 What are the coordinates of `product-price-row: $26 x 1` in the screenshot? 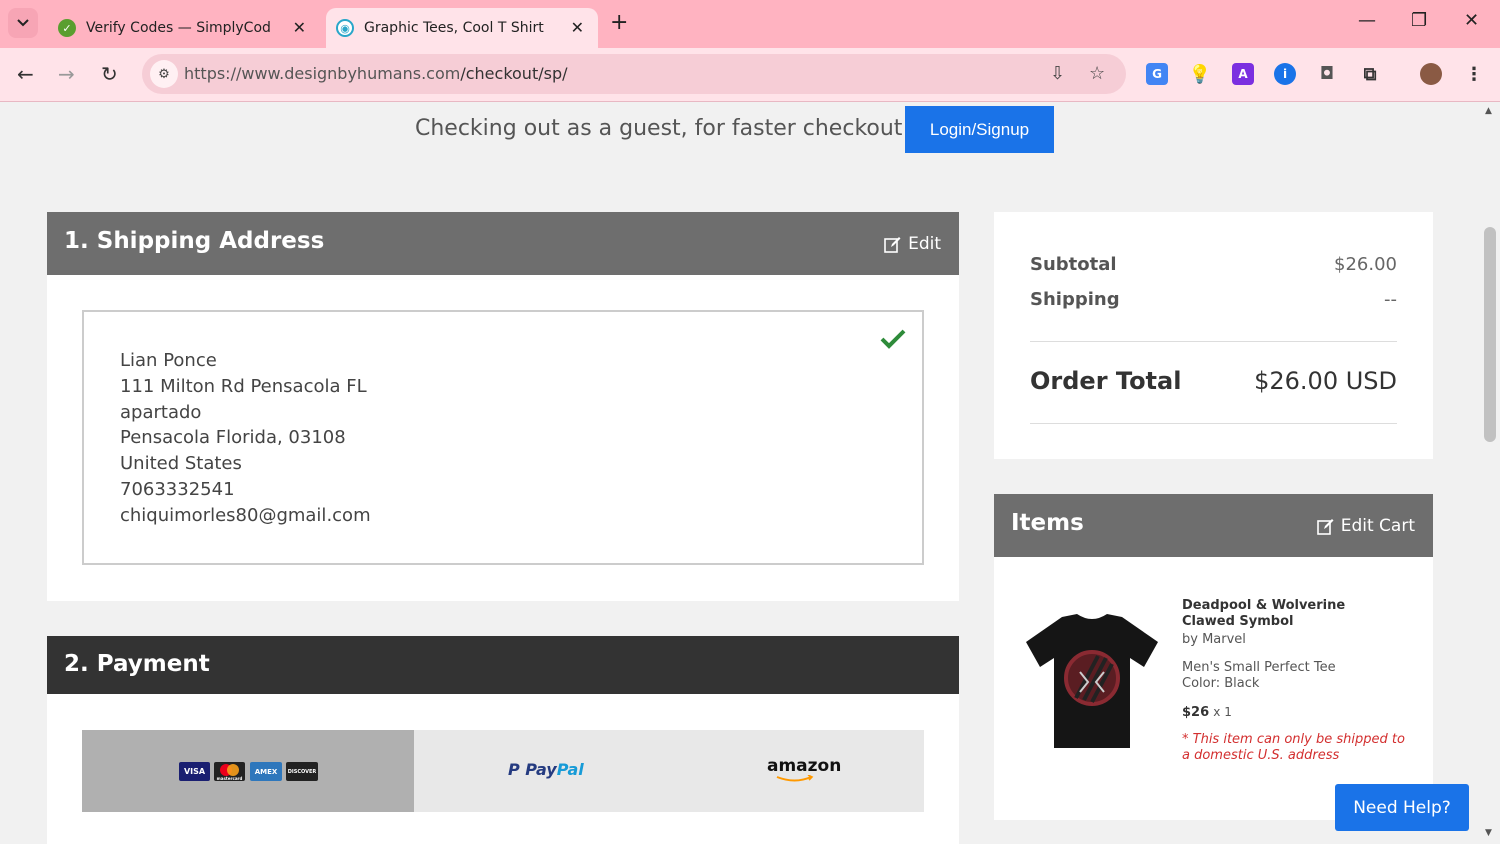 It's located at (1207, 712).